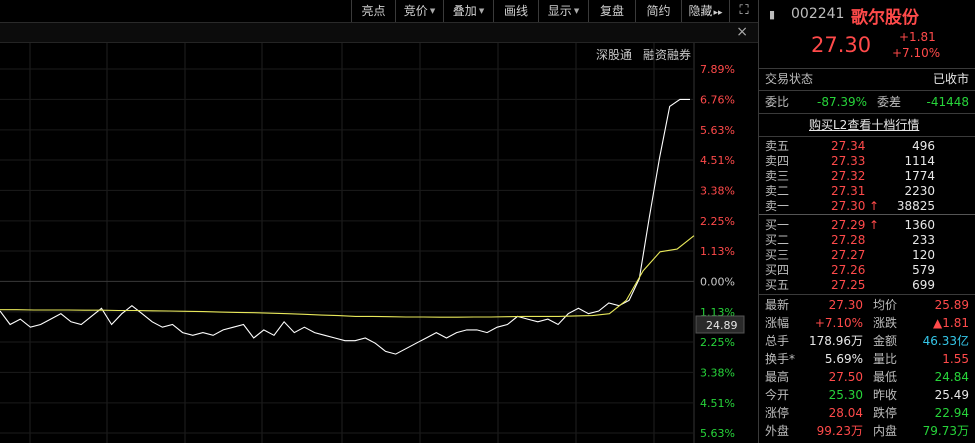  I want to click on stat-value: 27.50, so click(845, 377).